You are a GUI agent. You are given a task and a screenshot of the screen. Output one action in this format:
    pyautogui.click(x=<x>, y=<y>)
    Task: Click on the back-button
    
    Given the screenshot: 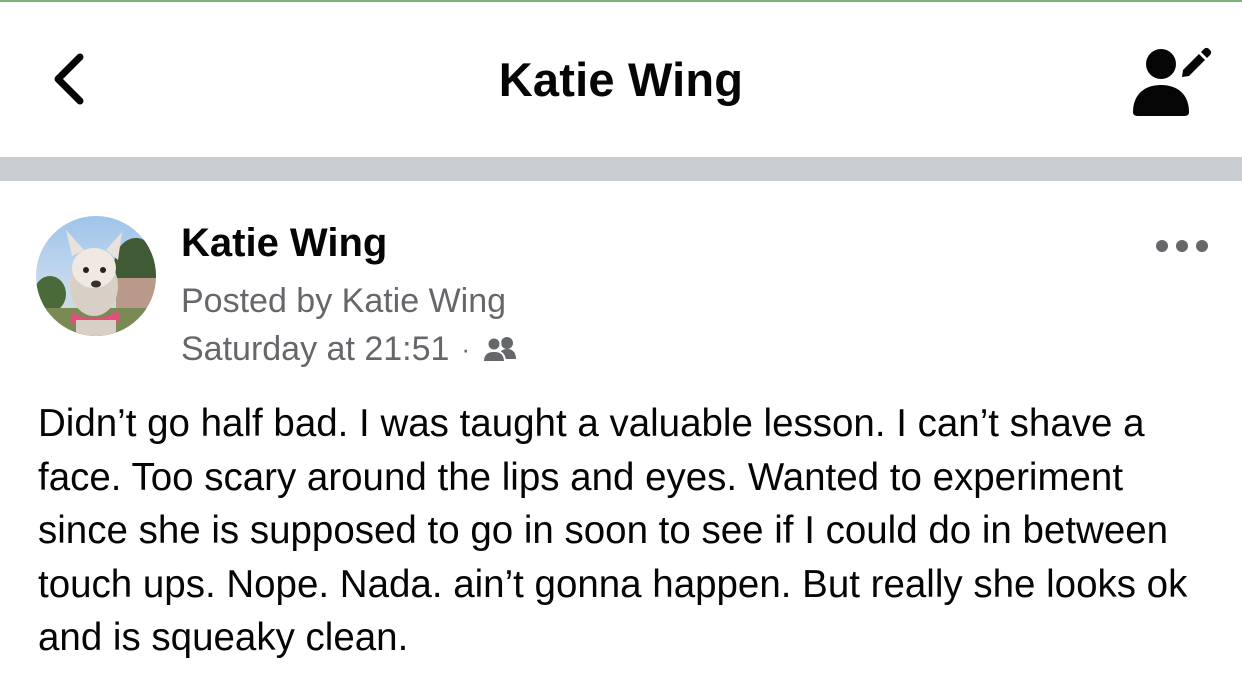 What is the action you would take?
    pyautogui.click(x=70, y=79)
    